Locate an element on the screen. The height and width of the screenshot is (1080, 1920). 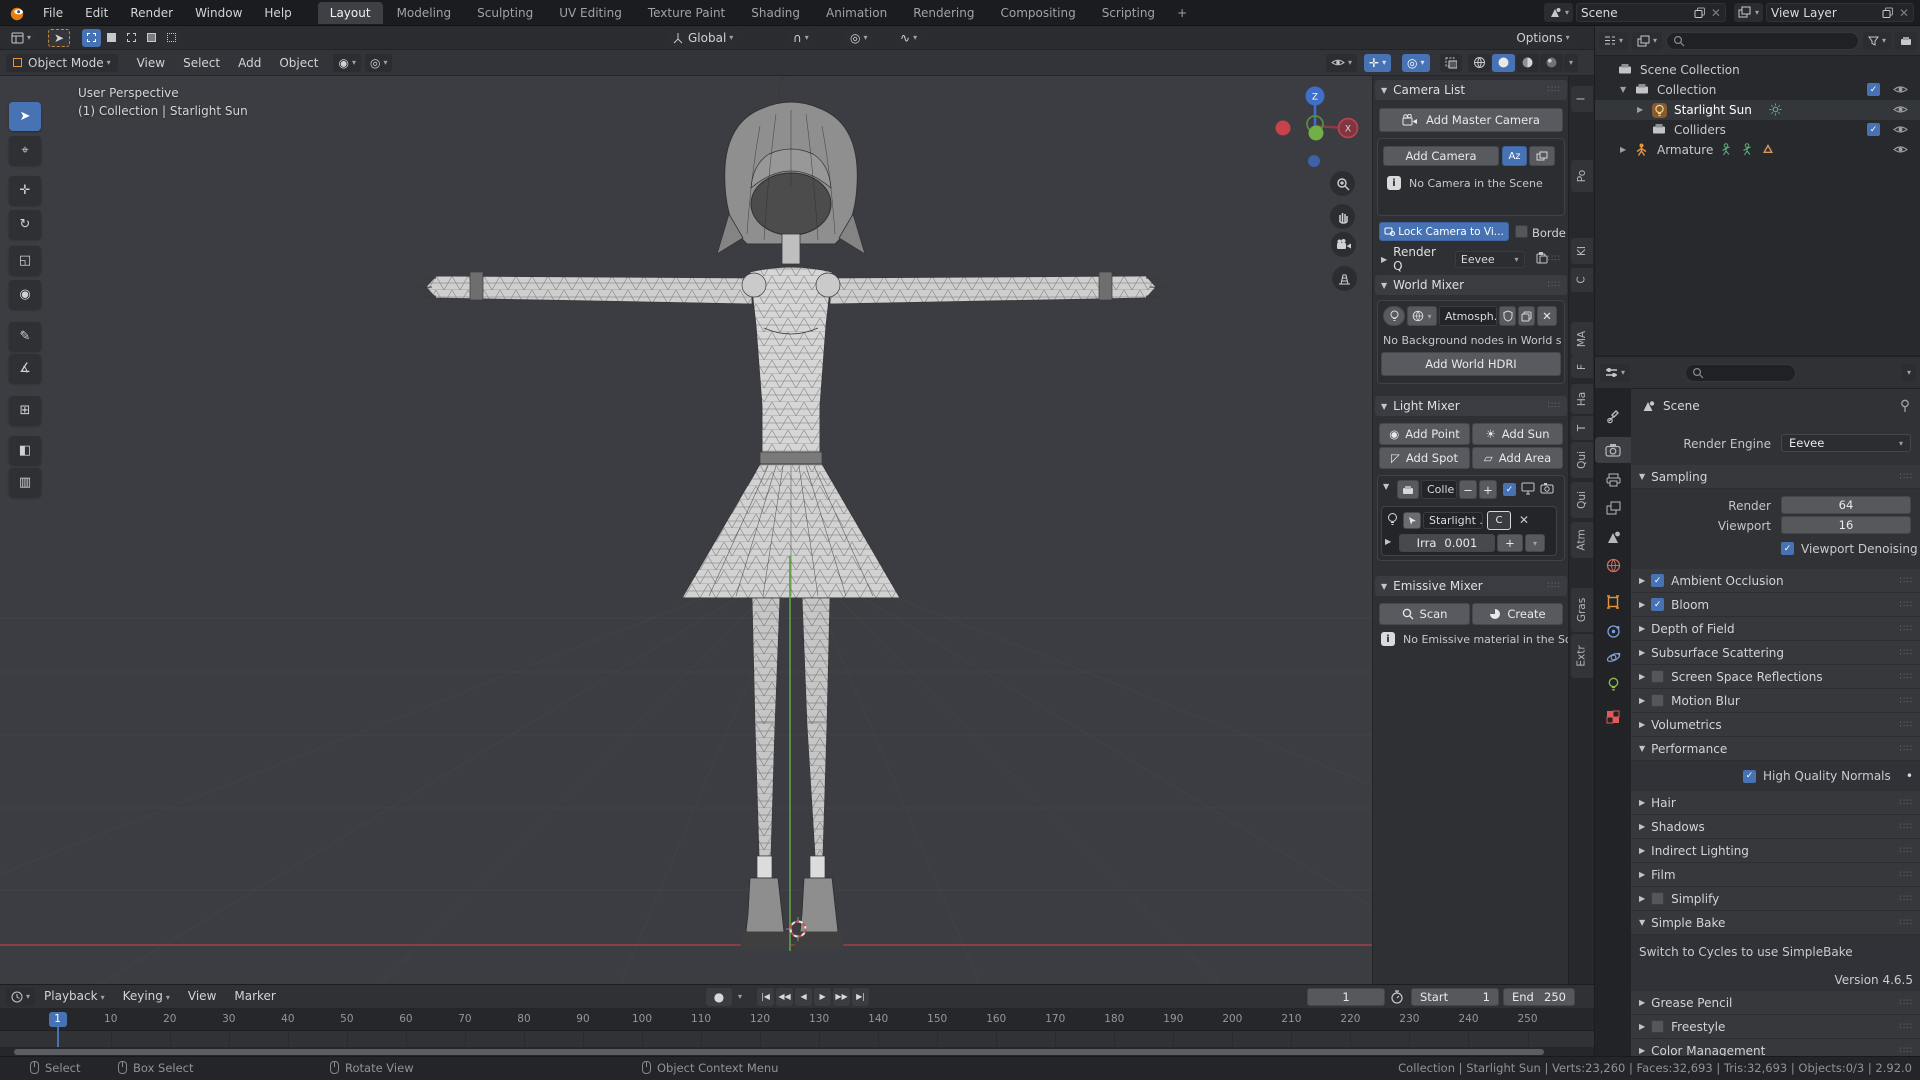
next-keyframe-button: ▶▶ is located at coordinates (842, 996).